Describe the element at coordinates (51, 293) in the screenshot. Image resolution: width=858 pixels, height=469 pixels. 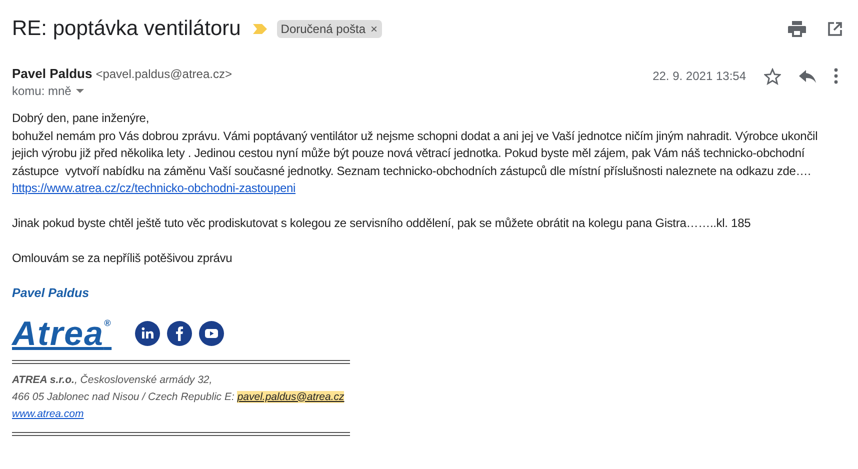
I see `signature-name: Pavel Paldus` at that location.